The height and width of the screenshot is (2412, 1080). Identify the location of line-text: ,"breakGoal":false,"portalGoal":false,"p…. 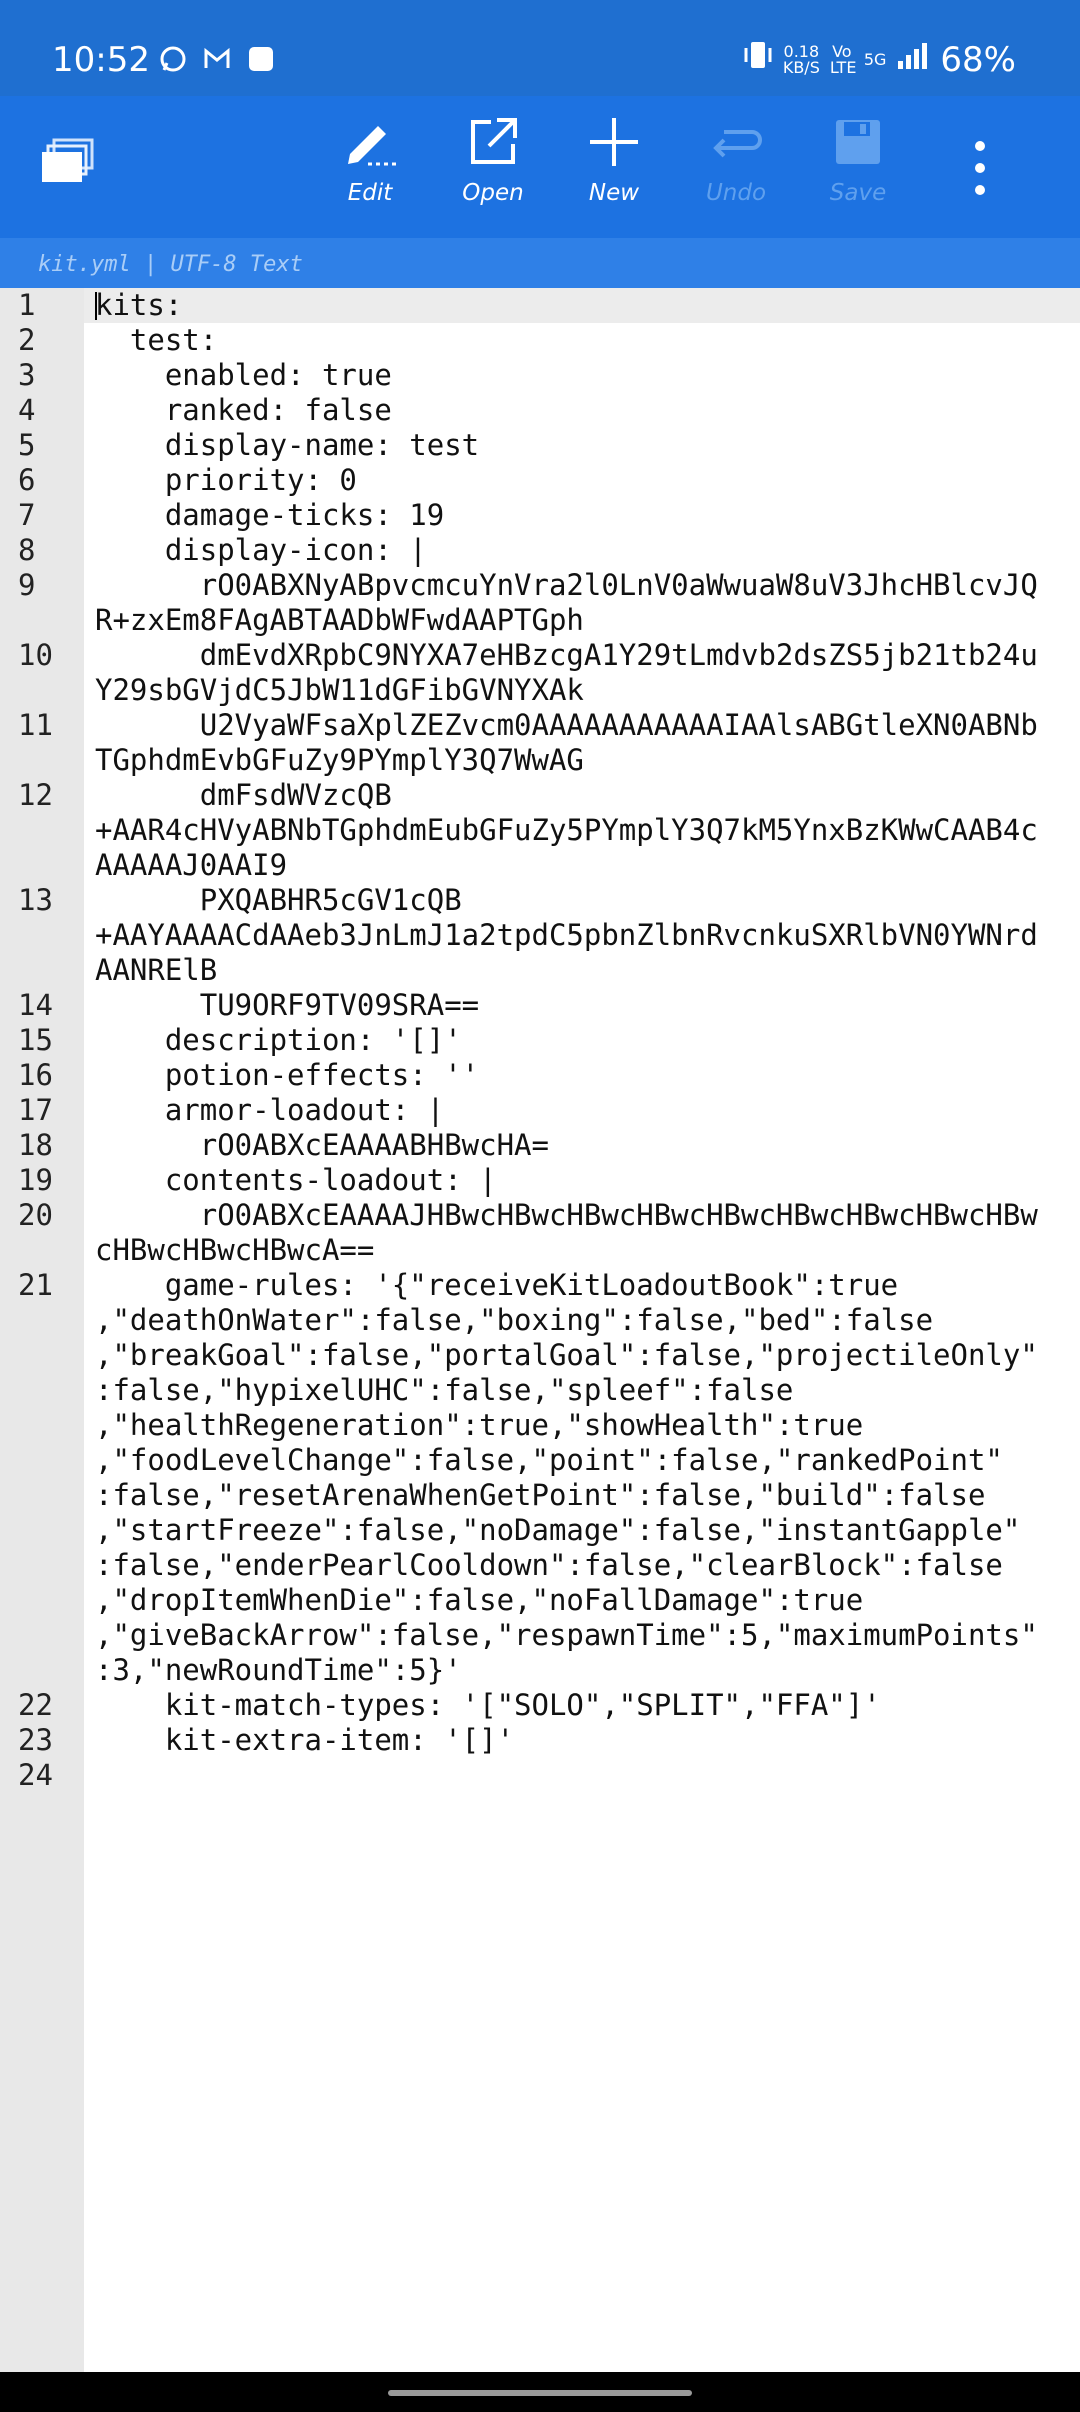
(566, 1355).